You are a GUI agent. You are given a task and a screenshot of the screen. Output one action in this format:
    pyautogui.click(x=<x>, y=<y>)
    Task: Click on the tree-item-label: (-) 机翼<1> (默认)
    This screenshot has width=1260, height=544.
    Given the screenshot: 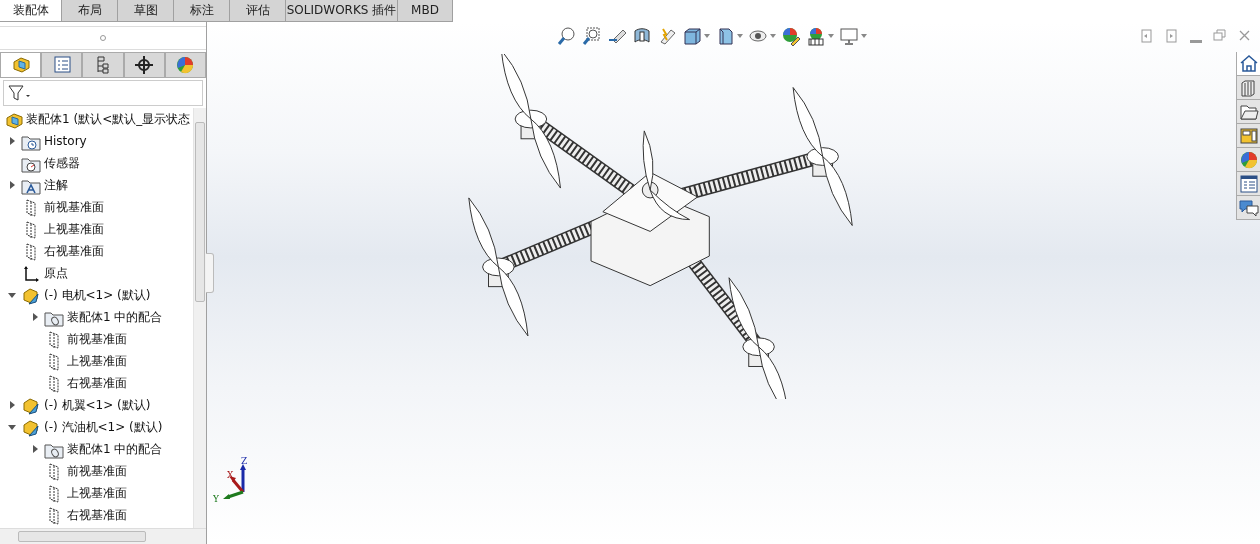 What is the action you would take?
    pyautogui.click(x=97, y=405)
    